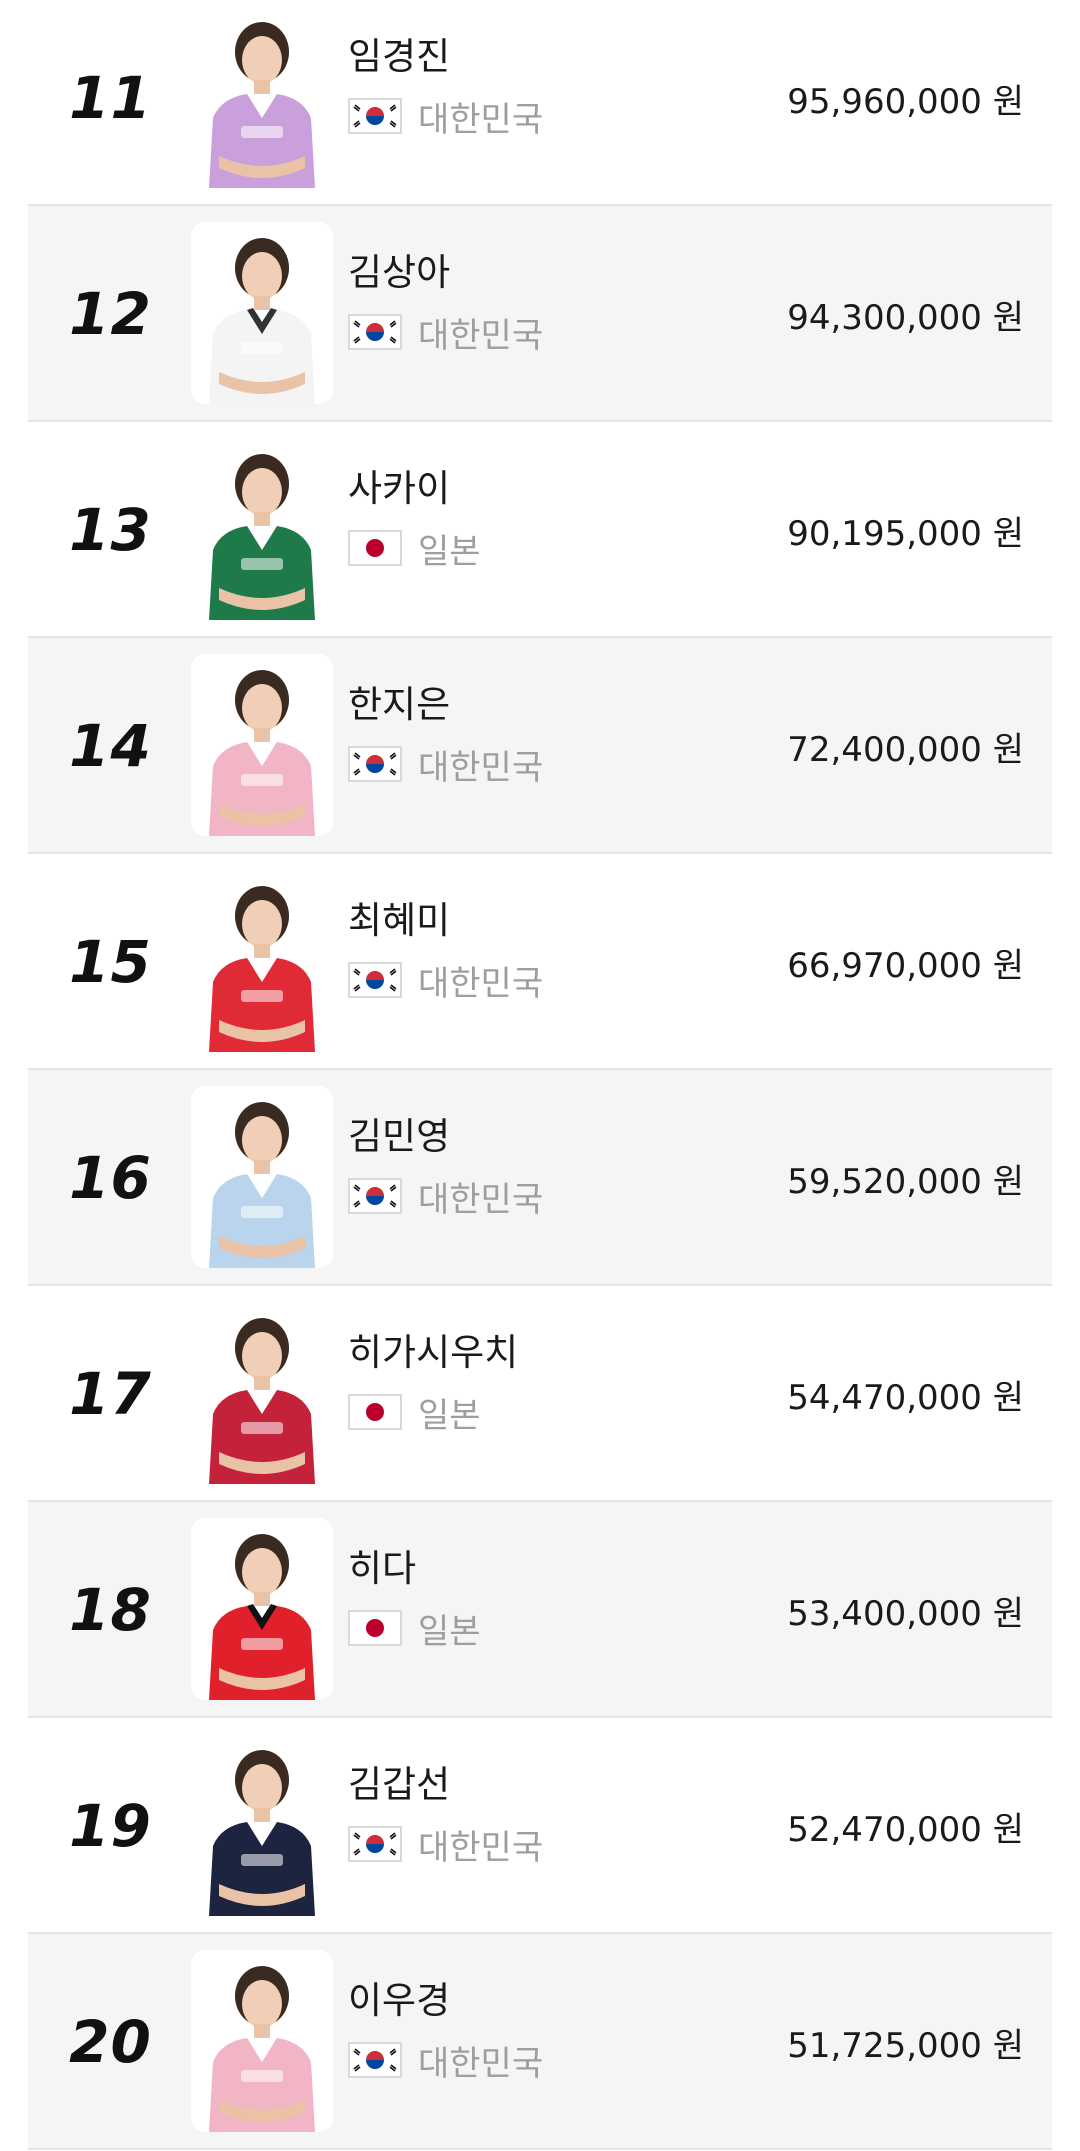  Describe the element at coordinates (540, 1394) in the screenshot. I see `ranking-row: 17 히가시우치 일본 54,470,000 원` at that location.